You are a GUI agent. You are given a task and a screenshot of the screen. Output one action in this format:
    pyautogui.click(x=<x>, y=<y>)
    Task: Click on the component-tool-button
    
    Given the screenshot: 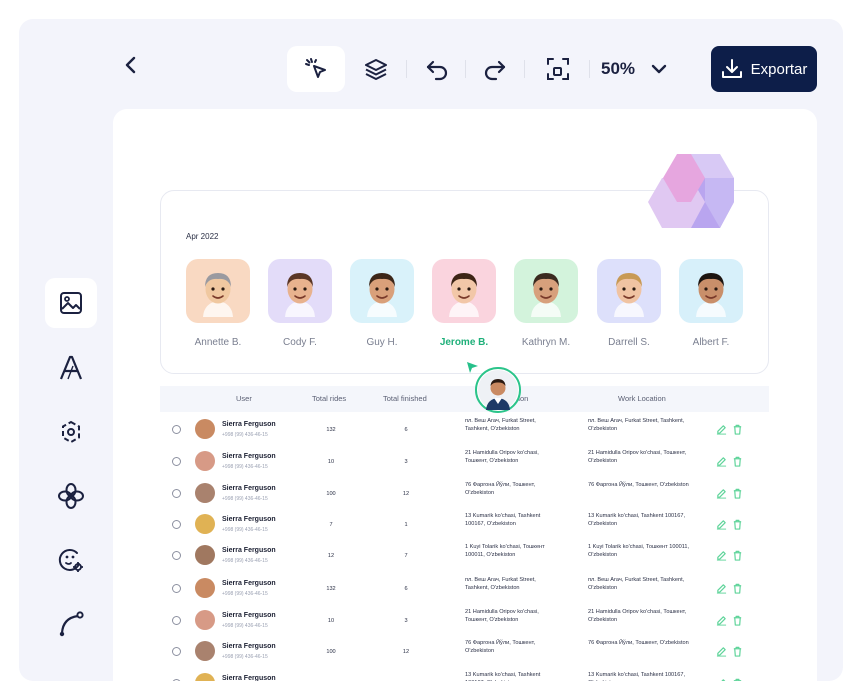 What is the action you would take?
    pyautogui.click(x=71, y=432)
    